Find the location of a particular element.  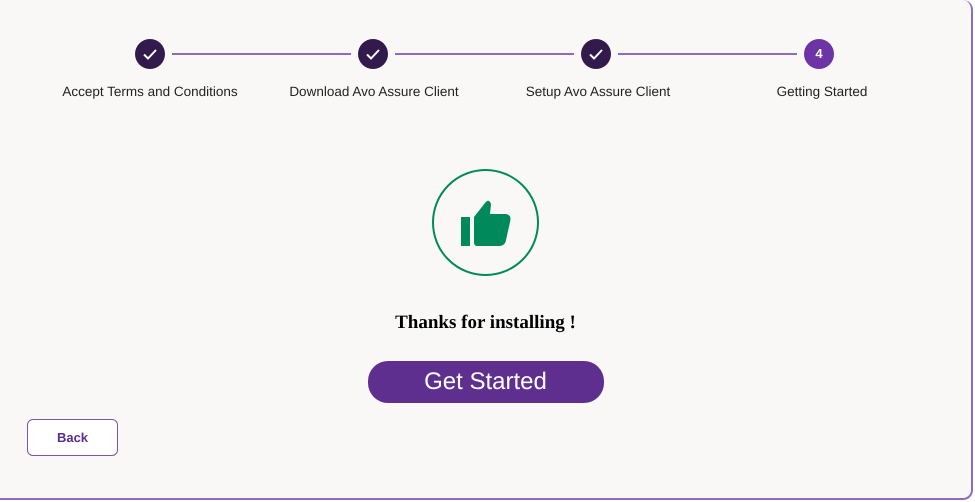

success-message: Thanks for installing ! is located at coordinates (485, 323).